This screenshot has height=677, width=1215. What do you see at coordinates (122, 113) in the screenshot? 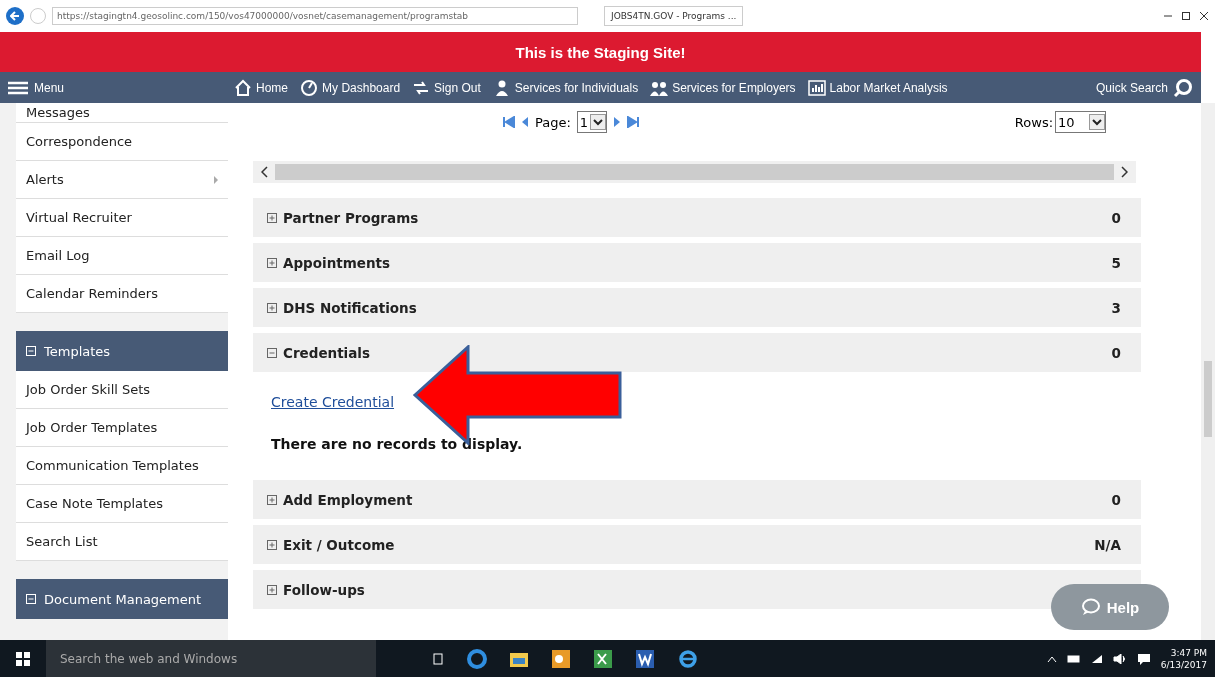
I see `sidebar-item: Messages` at bounding box center [122, 113].